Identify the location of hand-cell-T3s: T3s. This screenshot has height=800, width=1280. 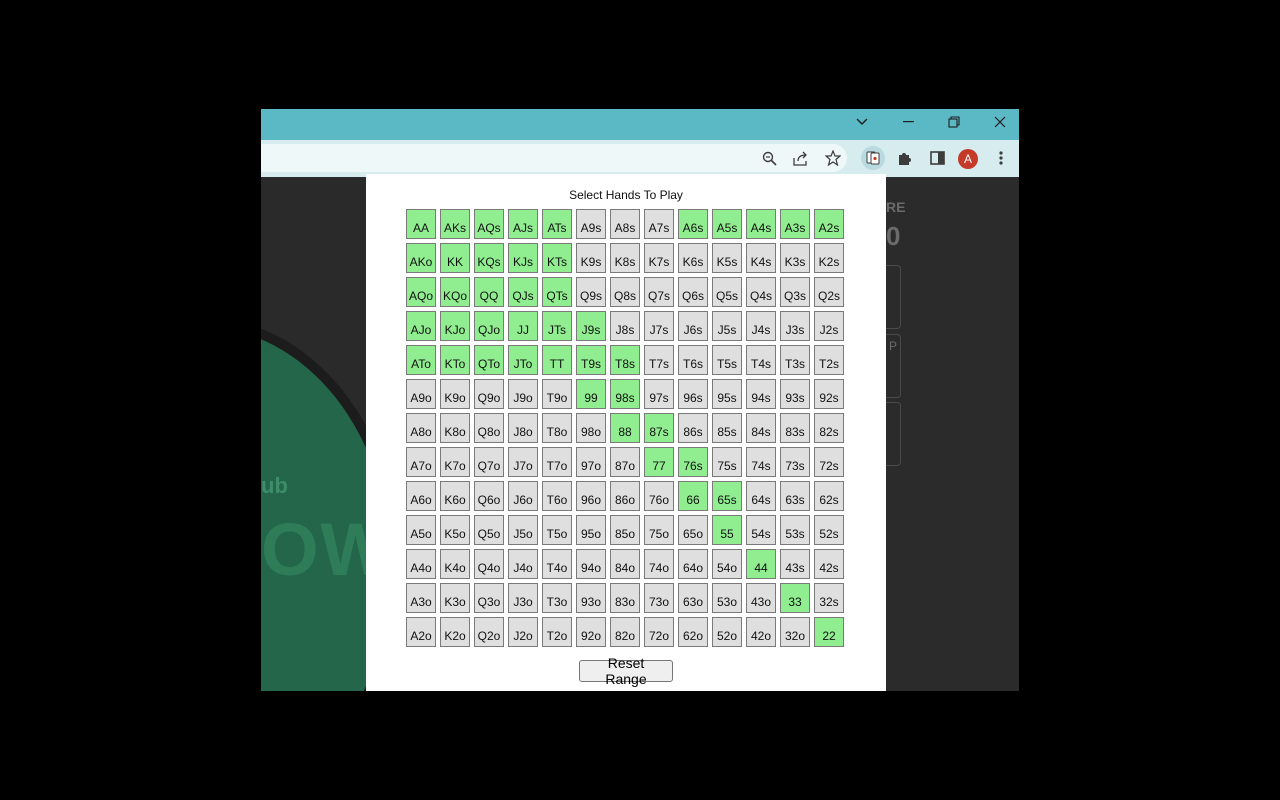
(795, 360).